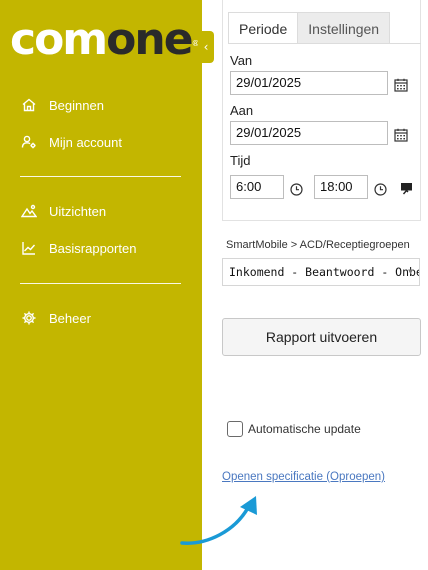  Describe the element at coordinates (29, 211) in the screenshot. I see `landscape-icon` at that location.